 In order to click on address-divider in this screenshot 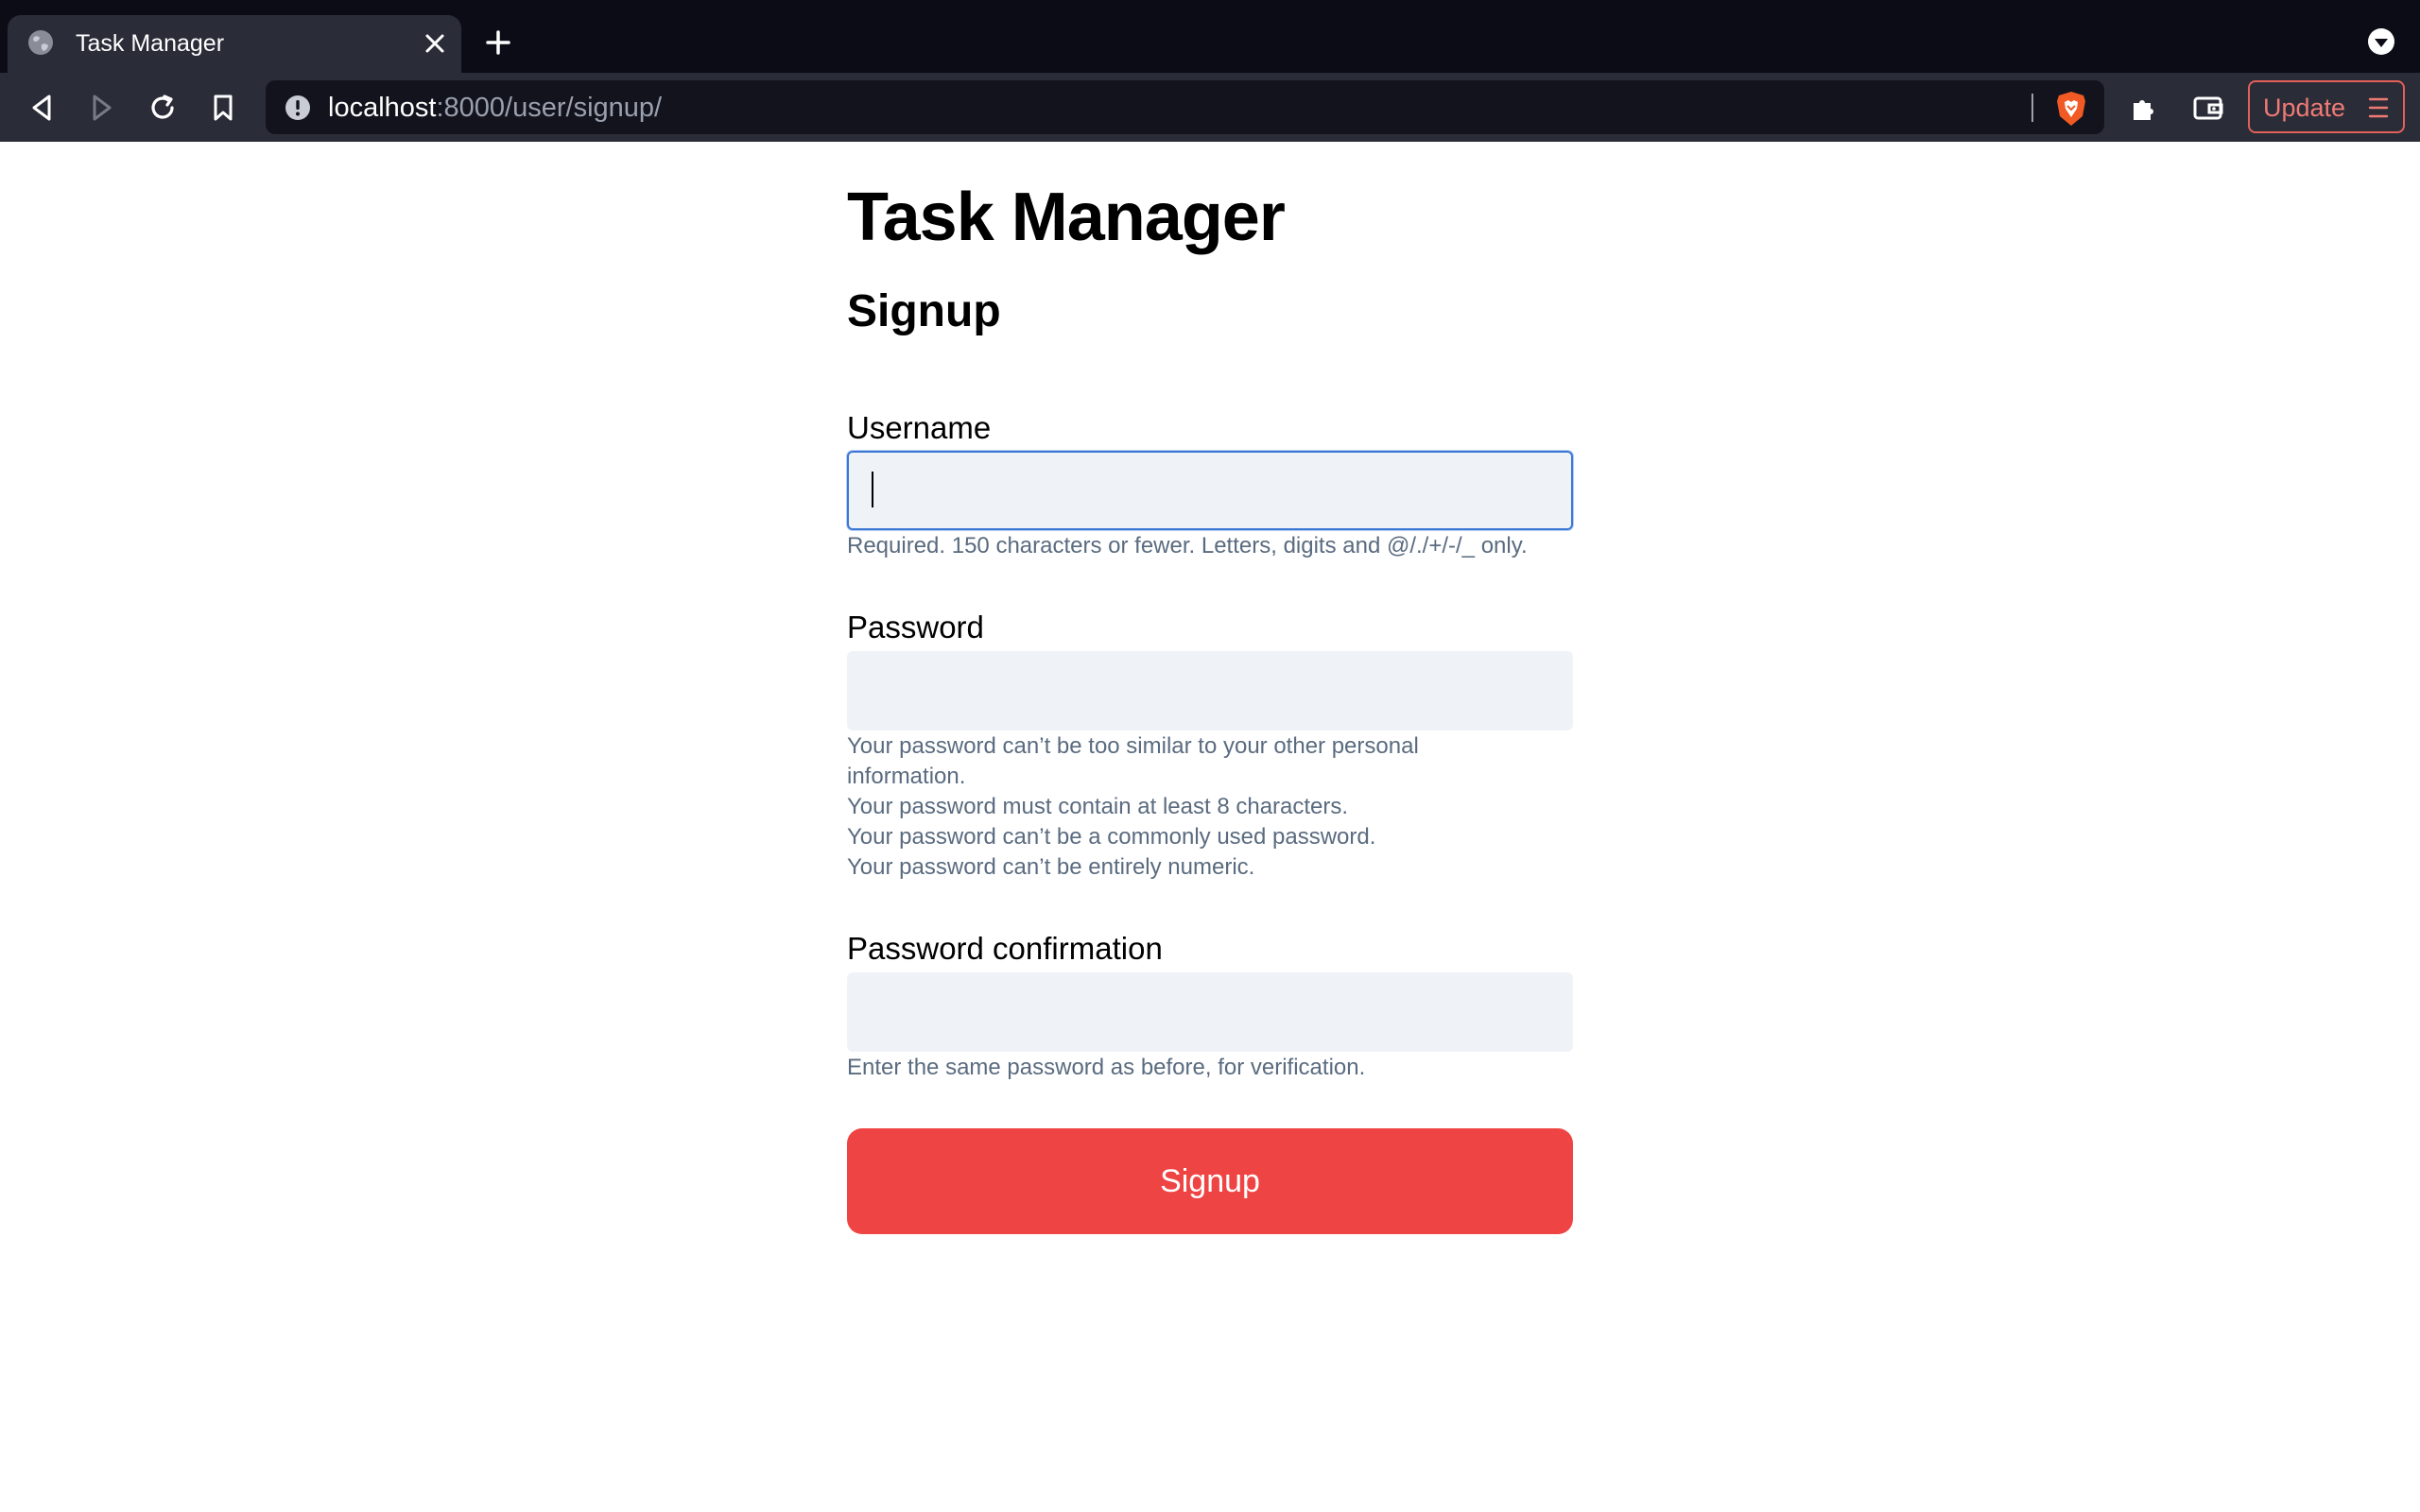, I will do `click(2032, 108)`.